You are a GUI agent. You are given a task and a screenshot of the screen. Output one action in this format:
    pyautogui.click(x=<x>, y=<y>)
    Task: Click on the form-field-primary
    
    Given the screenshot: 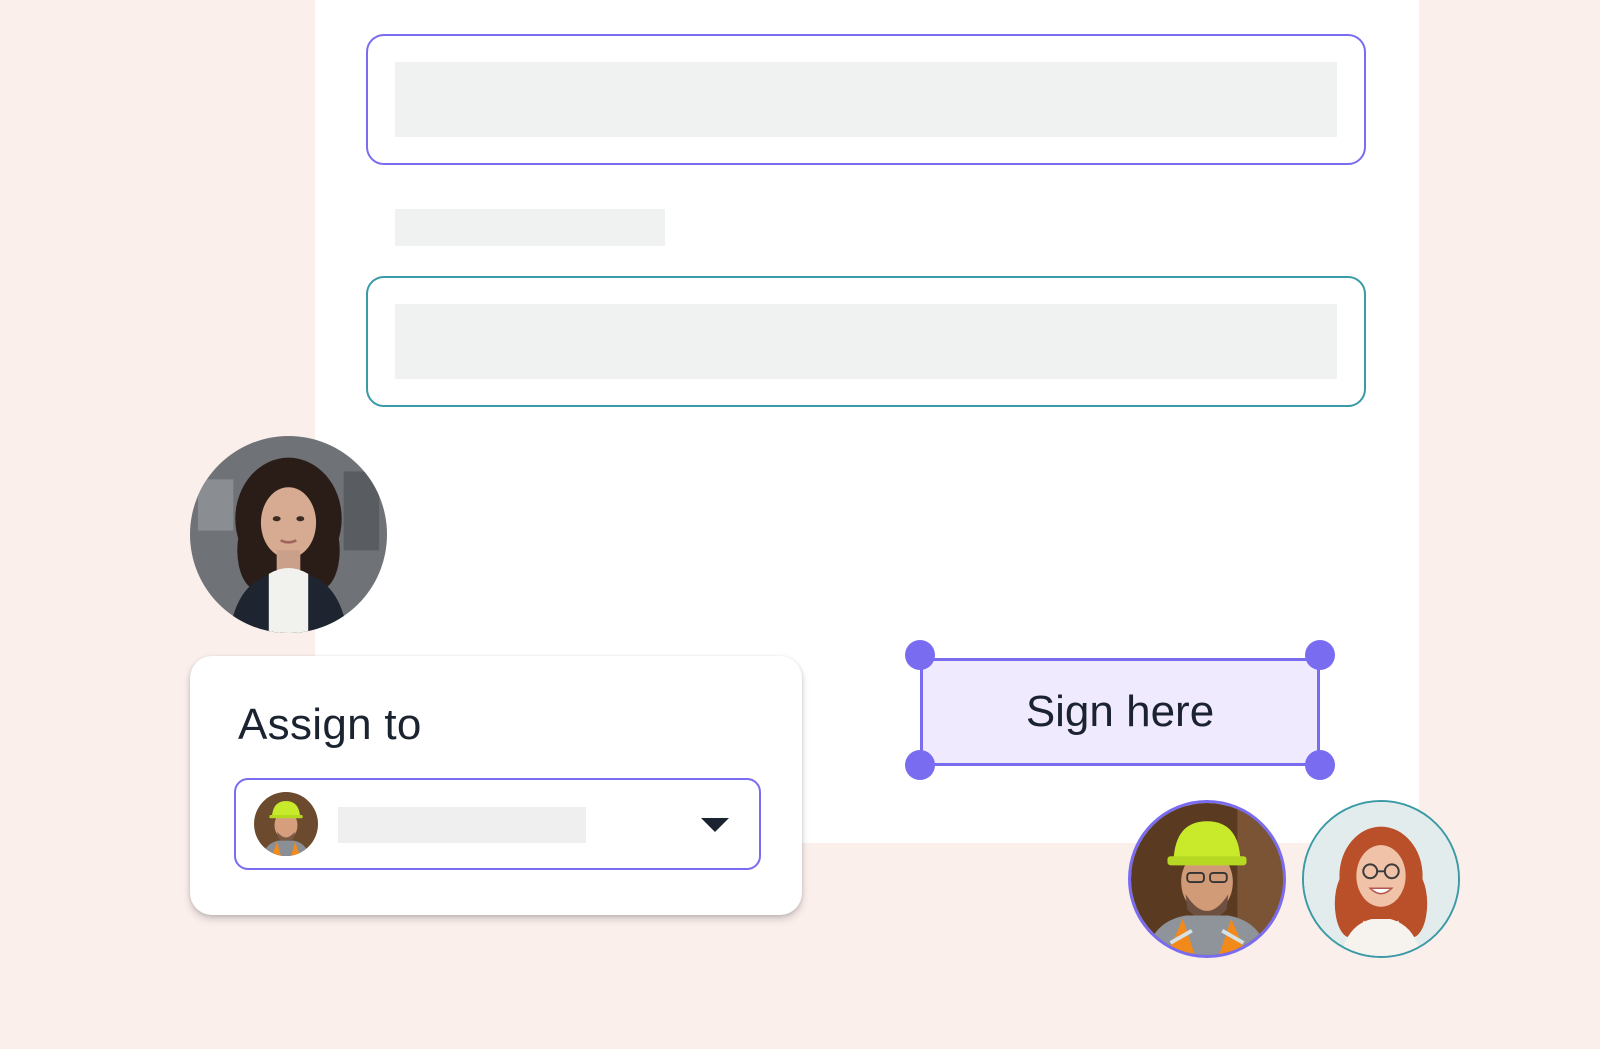 What is the action you would take?
    pyautogui.click(x=866, y=99)
    